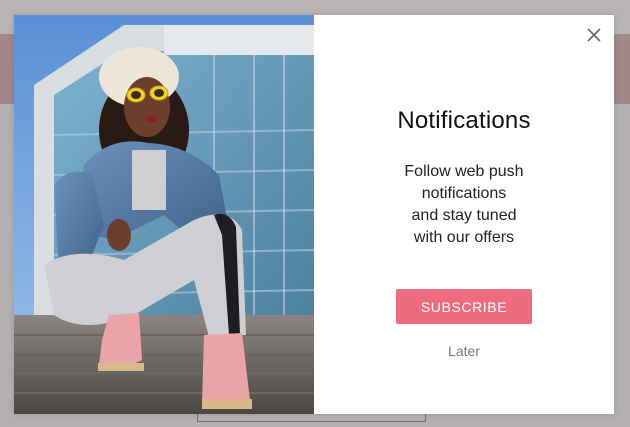  Describe the element at coordinates (464, 237) in the screenshot. I see `description-line: with our offers` at that location.